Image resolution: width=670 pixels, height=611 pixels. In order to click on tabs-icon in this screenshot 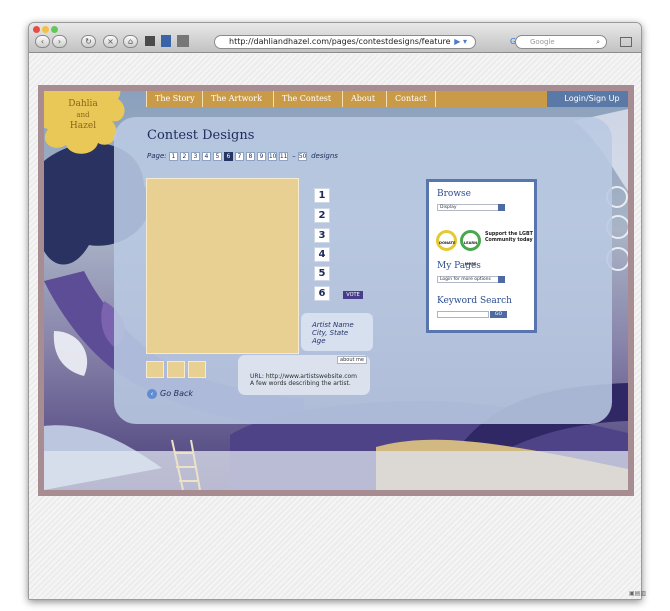, I will do `click(626, 42)`.